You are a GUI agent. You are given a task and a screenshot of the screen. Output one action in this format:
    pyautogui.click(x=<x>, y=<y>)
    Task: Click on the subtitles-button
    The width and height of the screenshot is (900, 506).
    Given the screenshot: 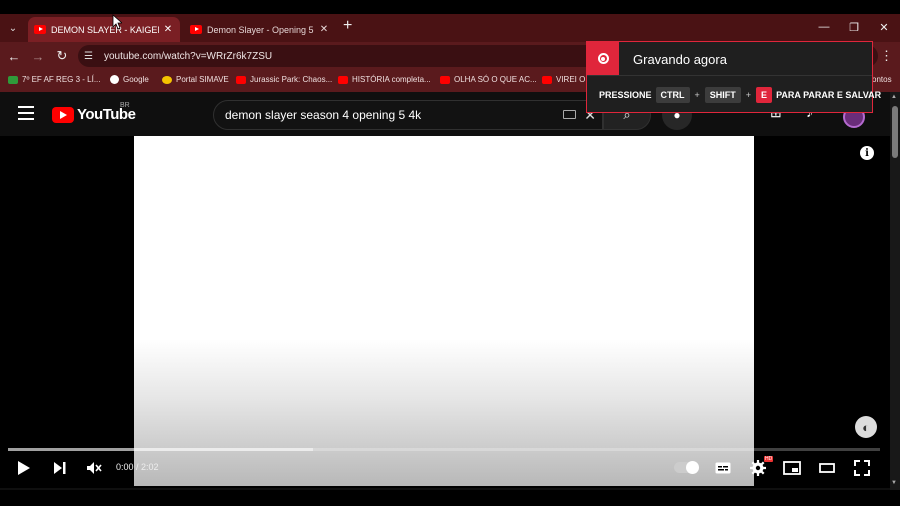 What is the action you would take?
    pyautogui.click(x=723, y=468)
    